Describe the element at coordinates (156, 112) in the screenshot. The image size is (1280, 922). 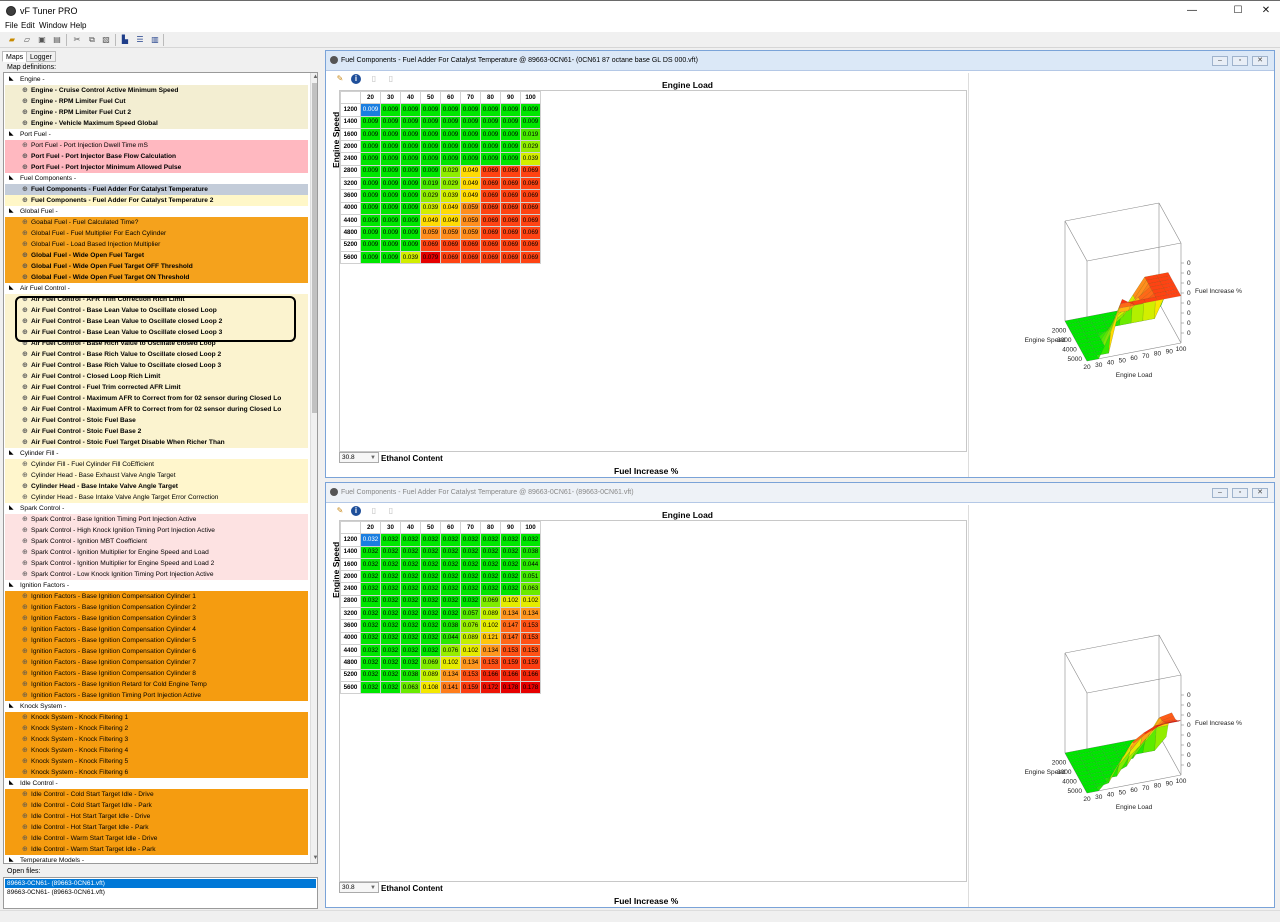
I see `tree-item: ⊕ Engine - RPM Limiter Fuel Cut 2` at that location.